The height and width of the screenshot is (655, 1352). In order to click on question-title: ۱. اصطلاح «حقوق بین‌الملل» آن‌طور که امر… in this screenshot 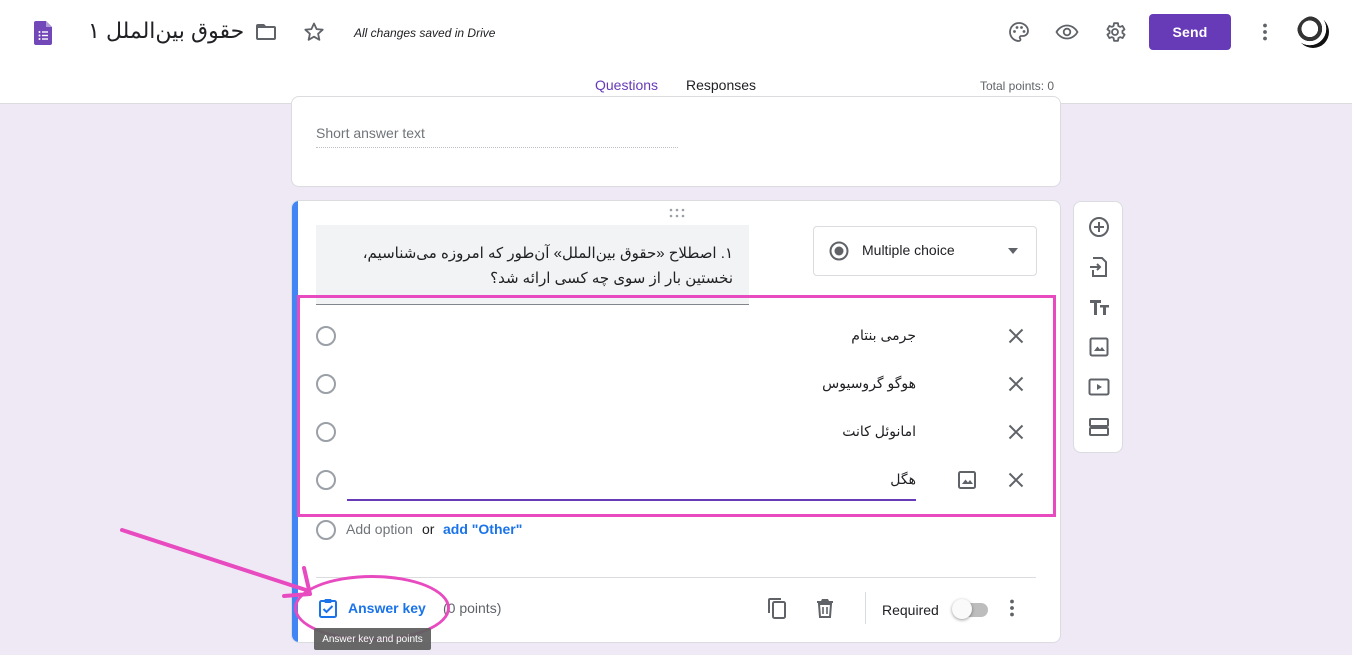, I will do `click(547, 266)`.